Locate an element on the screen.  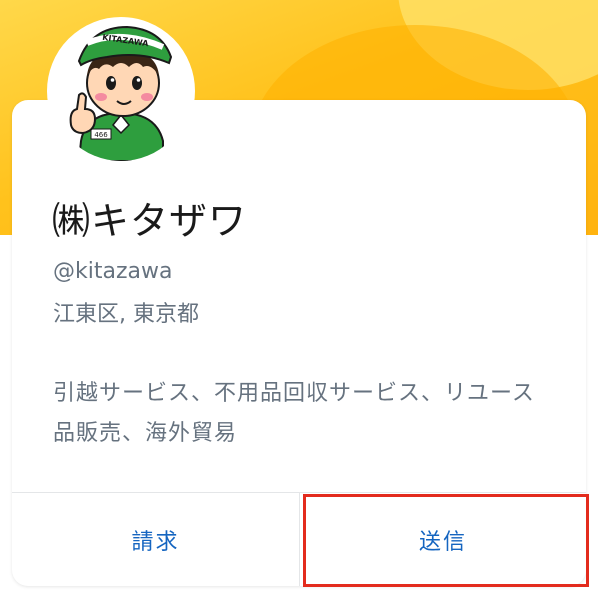
mascot-thumbs-up-icon: 466 KITAZAWA is located at coordinates (121, 91).